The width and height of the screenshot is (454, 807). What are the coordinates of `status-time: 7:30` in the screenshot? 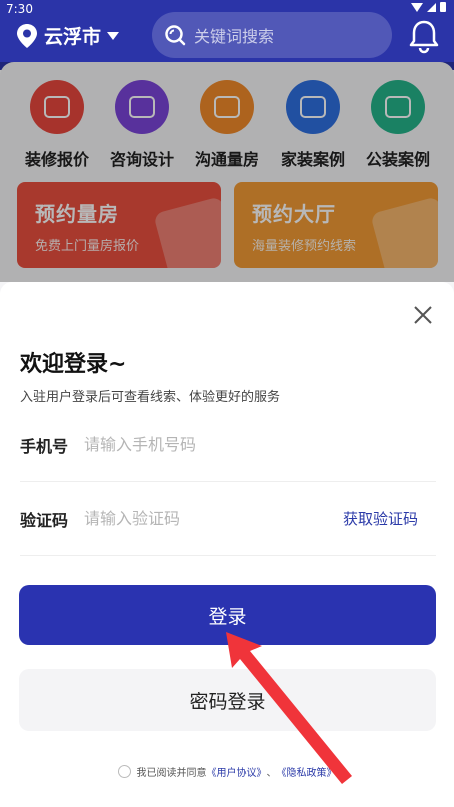 It's located at (19, 9).